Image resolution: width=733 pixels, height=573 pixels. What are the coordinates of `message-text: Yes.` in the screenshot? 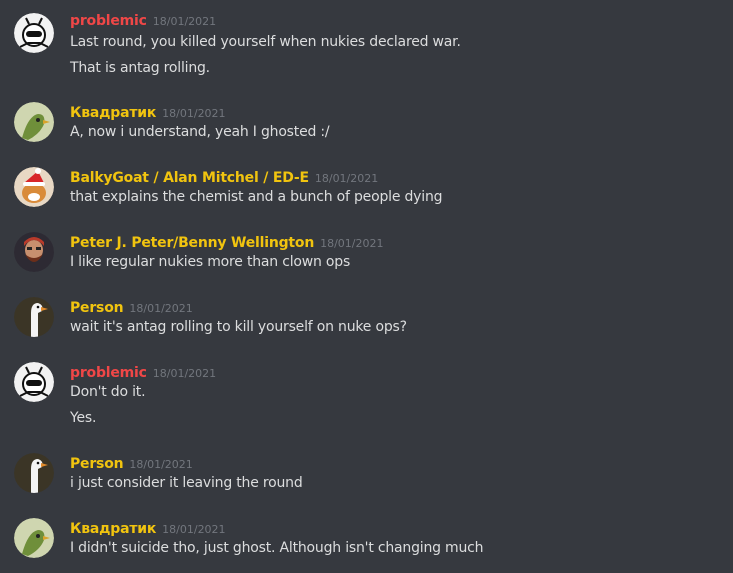 It's located at (83, 418).